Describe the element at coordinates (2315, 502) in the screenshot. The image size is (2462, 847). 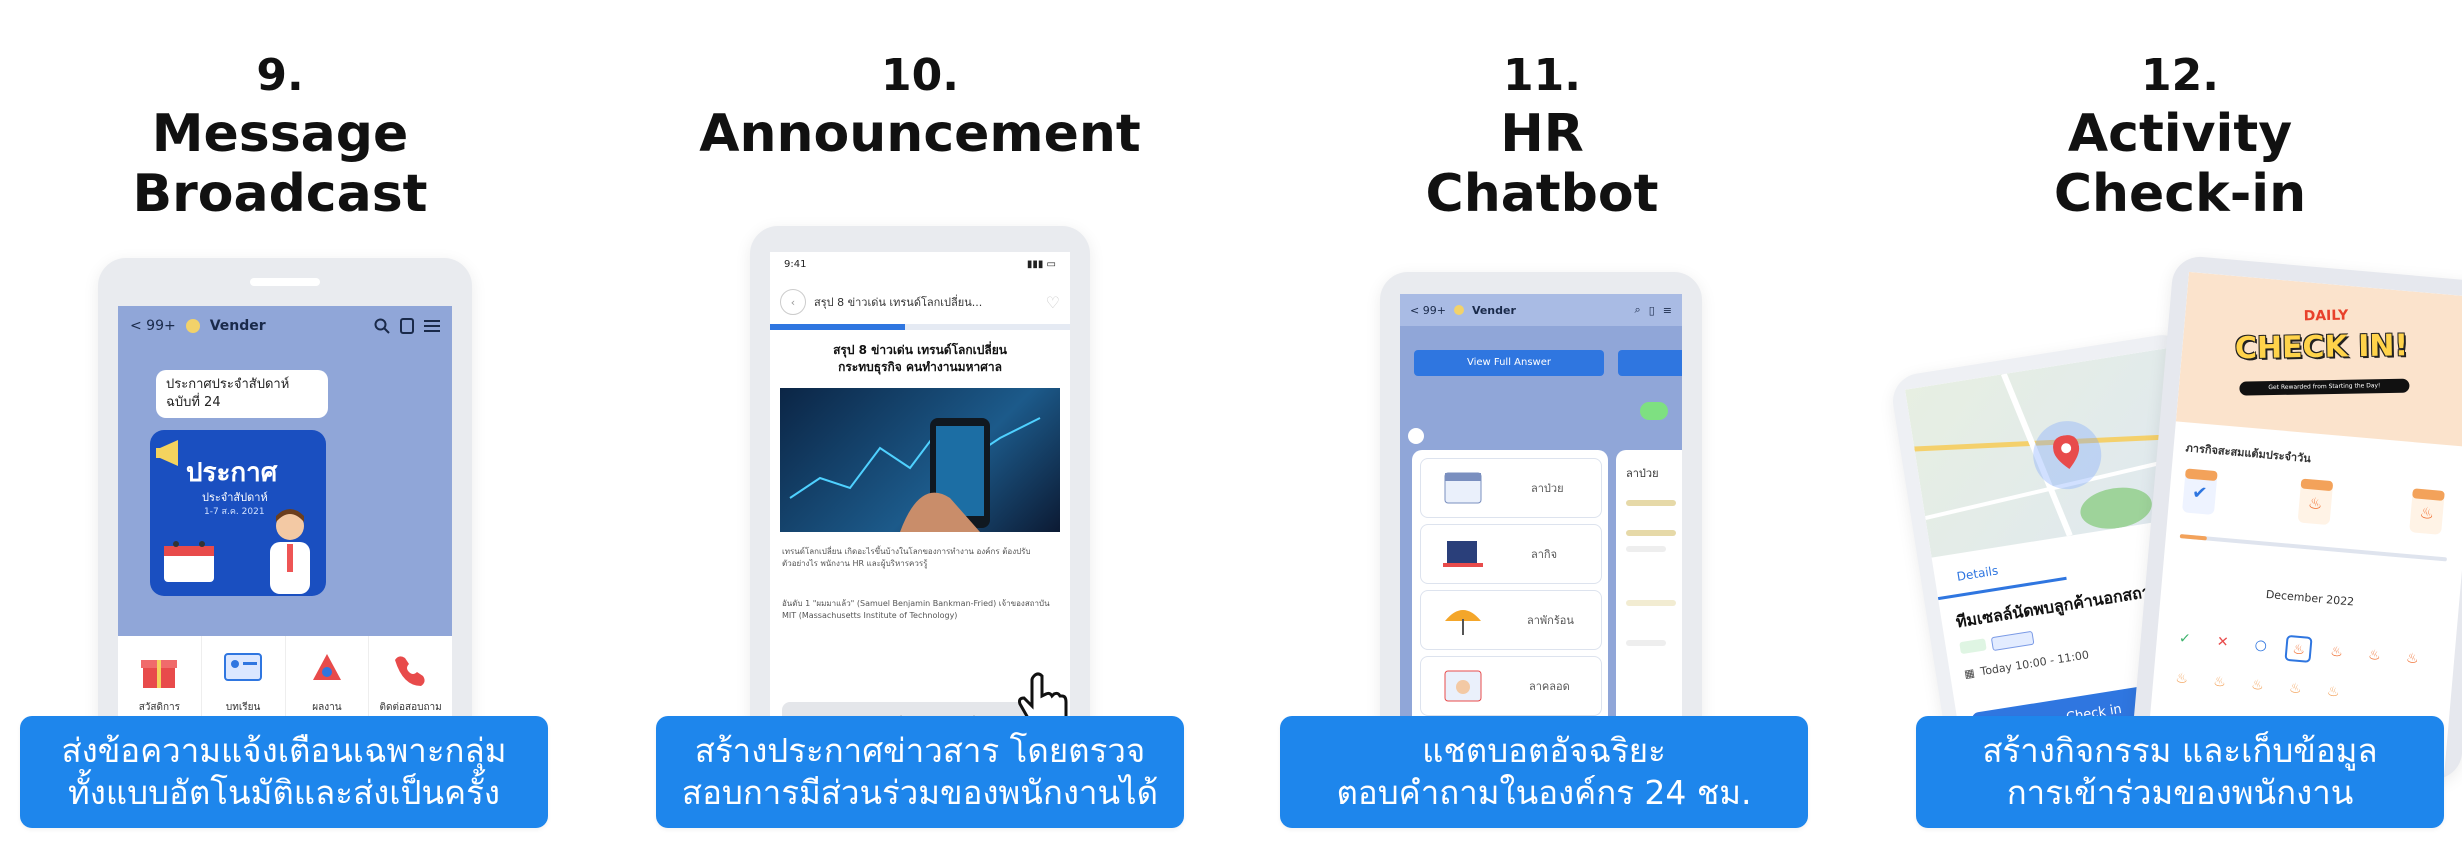
I see `checkin-day-2: ♨` at that location.